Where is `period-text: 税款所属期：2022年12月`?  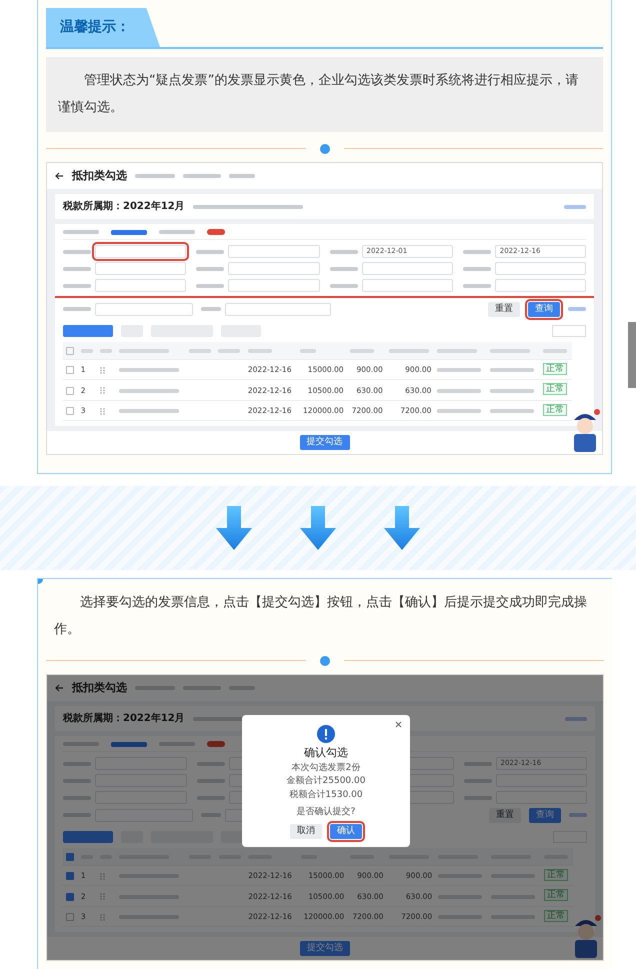
period-text: 税款所属期：2022年12月 is located at coordinates (124, 719).